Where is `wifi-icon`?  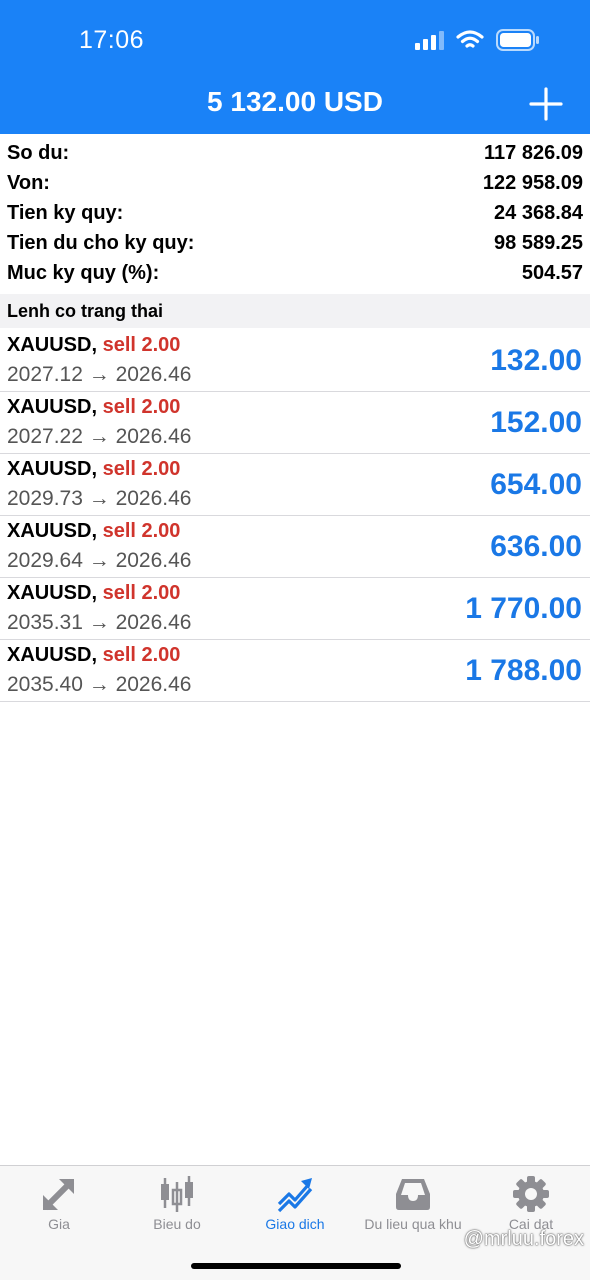 wifi-icon is located at coordinates (470, 39).